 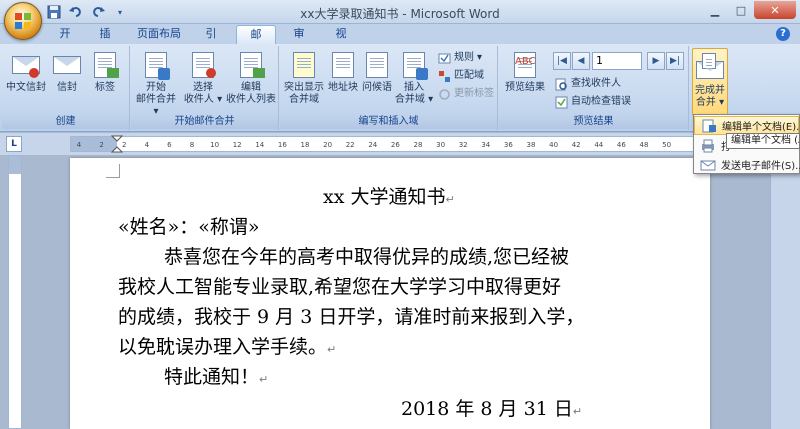 What do you see at coordinates (710, 68) in the screenshot?
I see `finish-merge-icon` at bounding box center [710, 68].